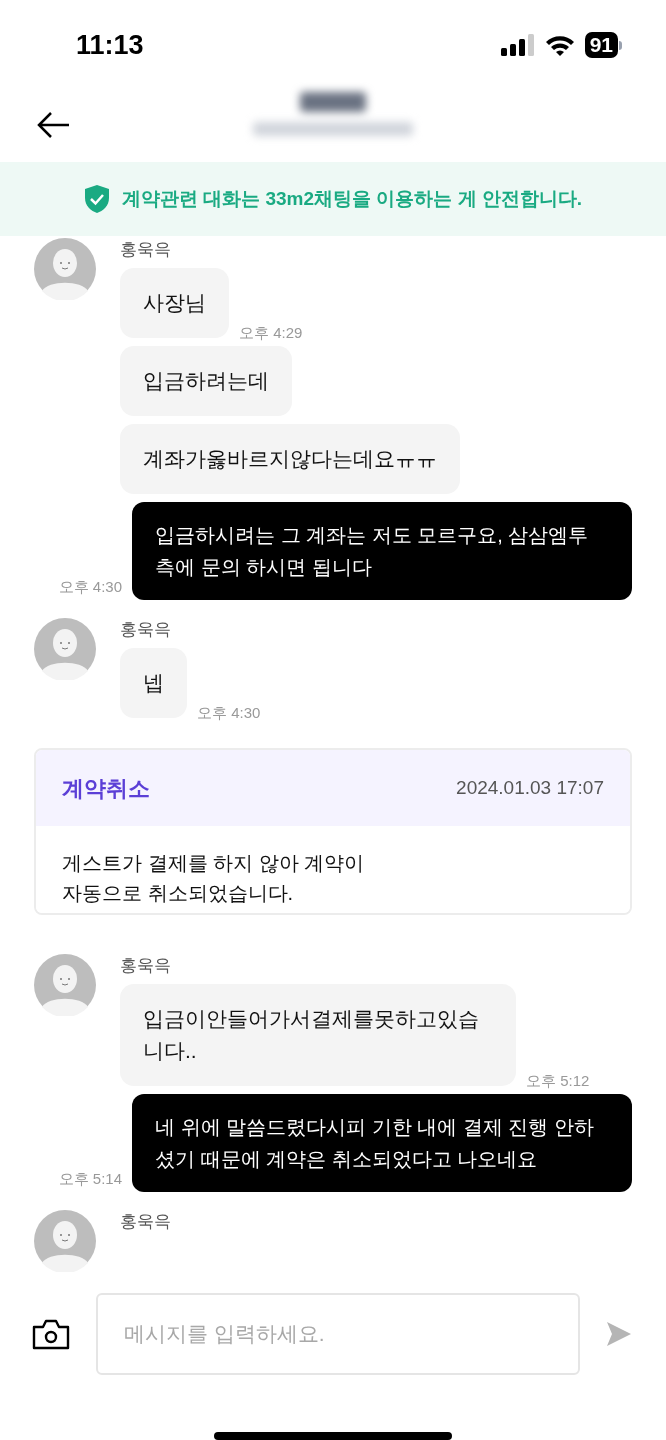  I want to click on message-time: 오후 4:29, so click(271, 332).